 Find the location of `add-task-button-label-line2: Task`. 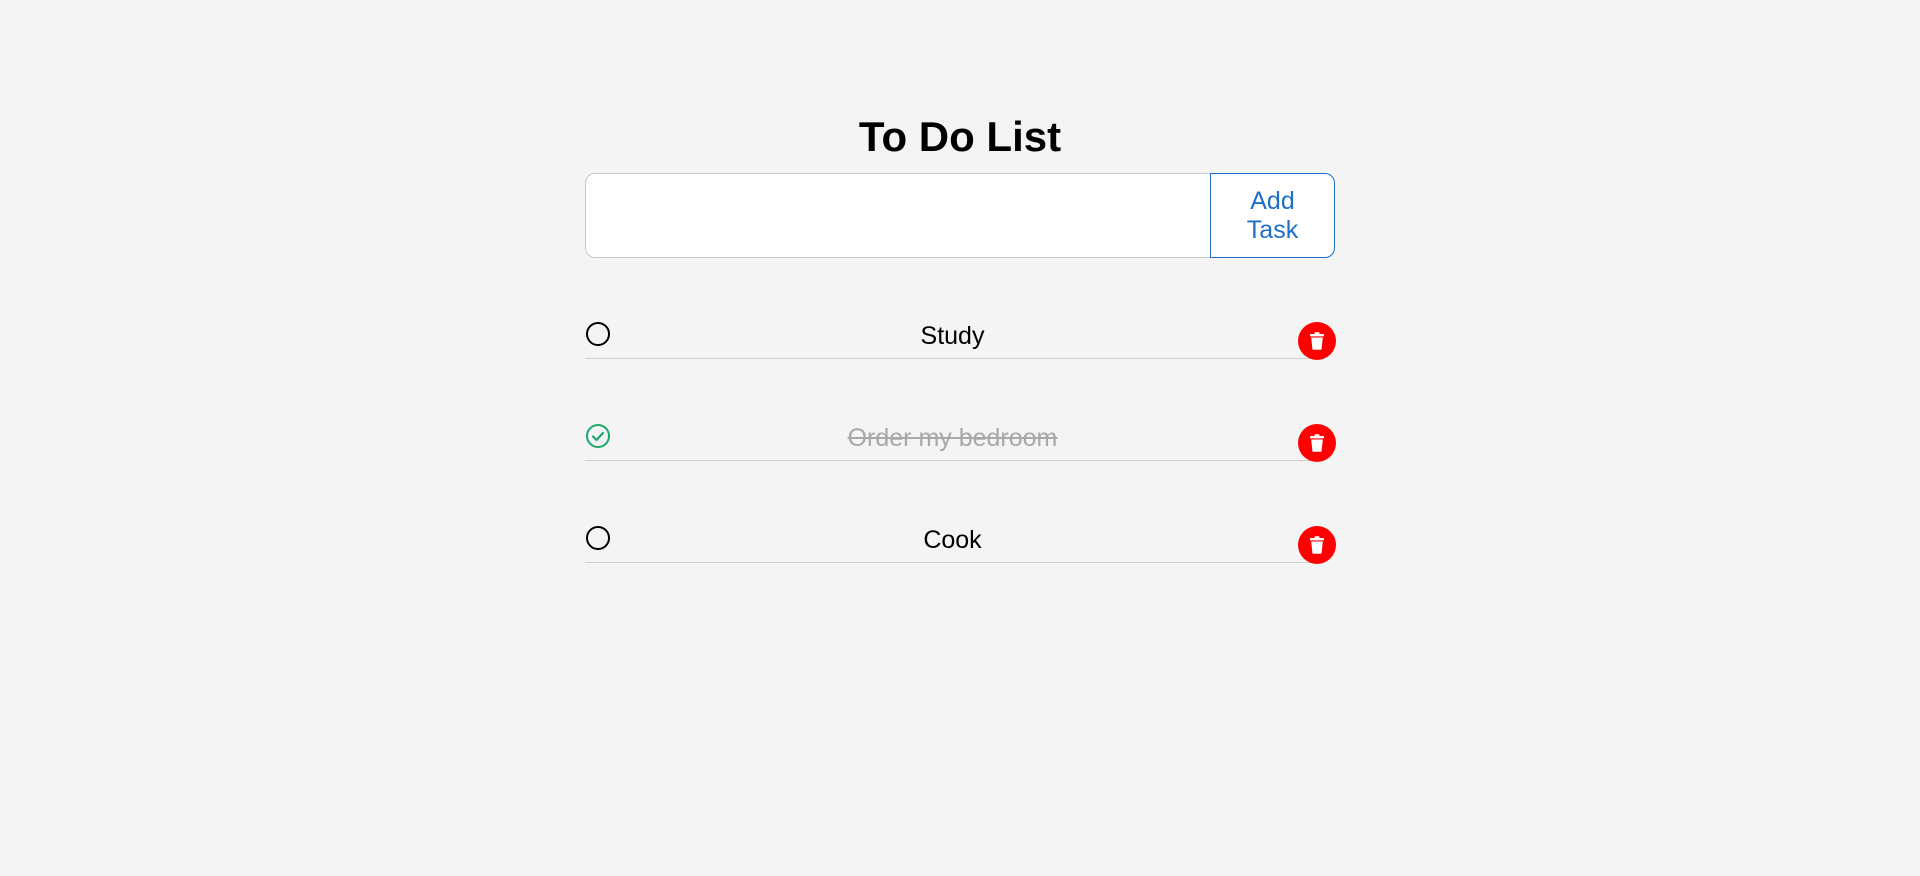

add-task-button-label-line2: Task is located at coordinates (1272, 229).